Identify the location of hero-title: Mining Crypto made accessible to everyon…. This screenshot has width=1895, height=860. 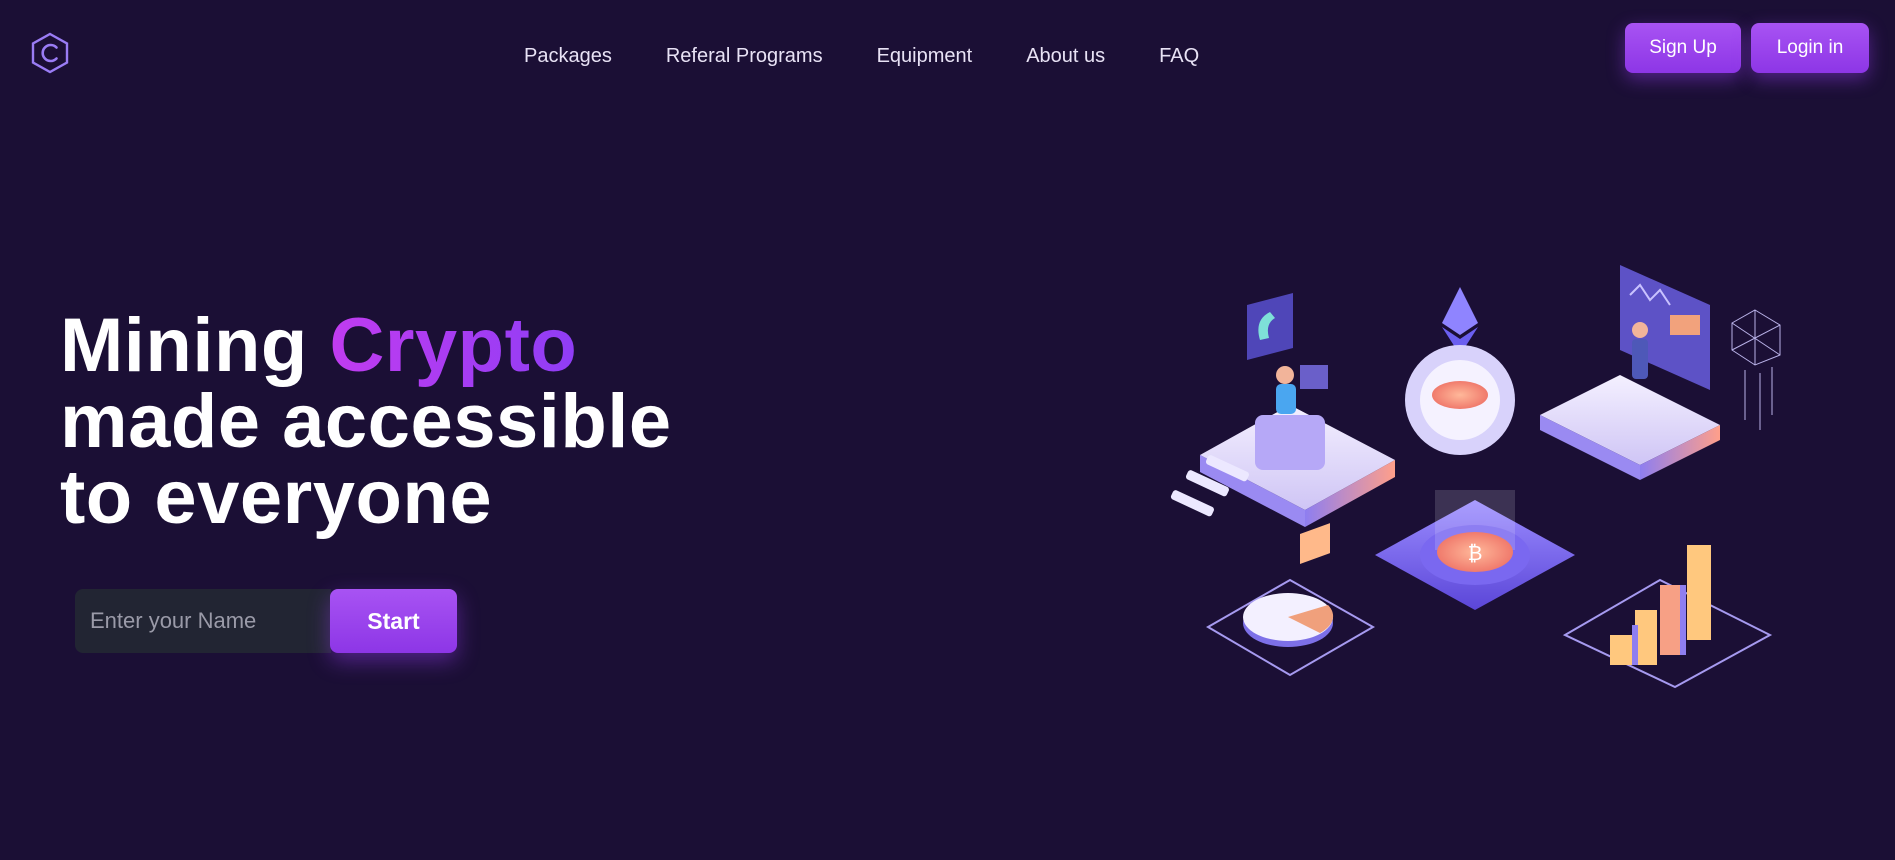
(366, 422).